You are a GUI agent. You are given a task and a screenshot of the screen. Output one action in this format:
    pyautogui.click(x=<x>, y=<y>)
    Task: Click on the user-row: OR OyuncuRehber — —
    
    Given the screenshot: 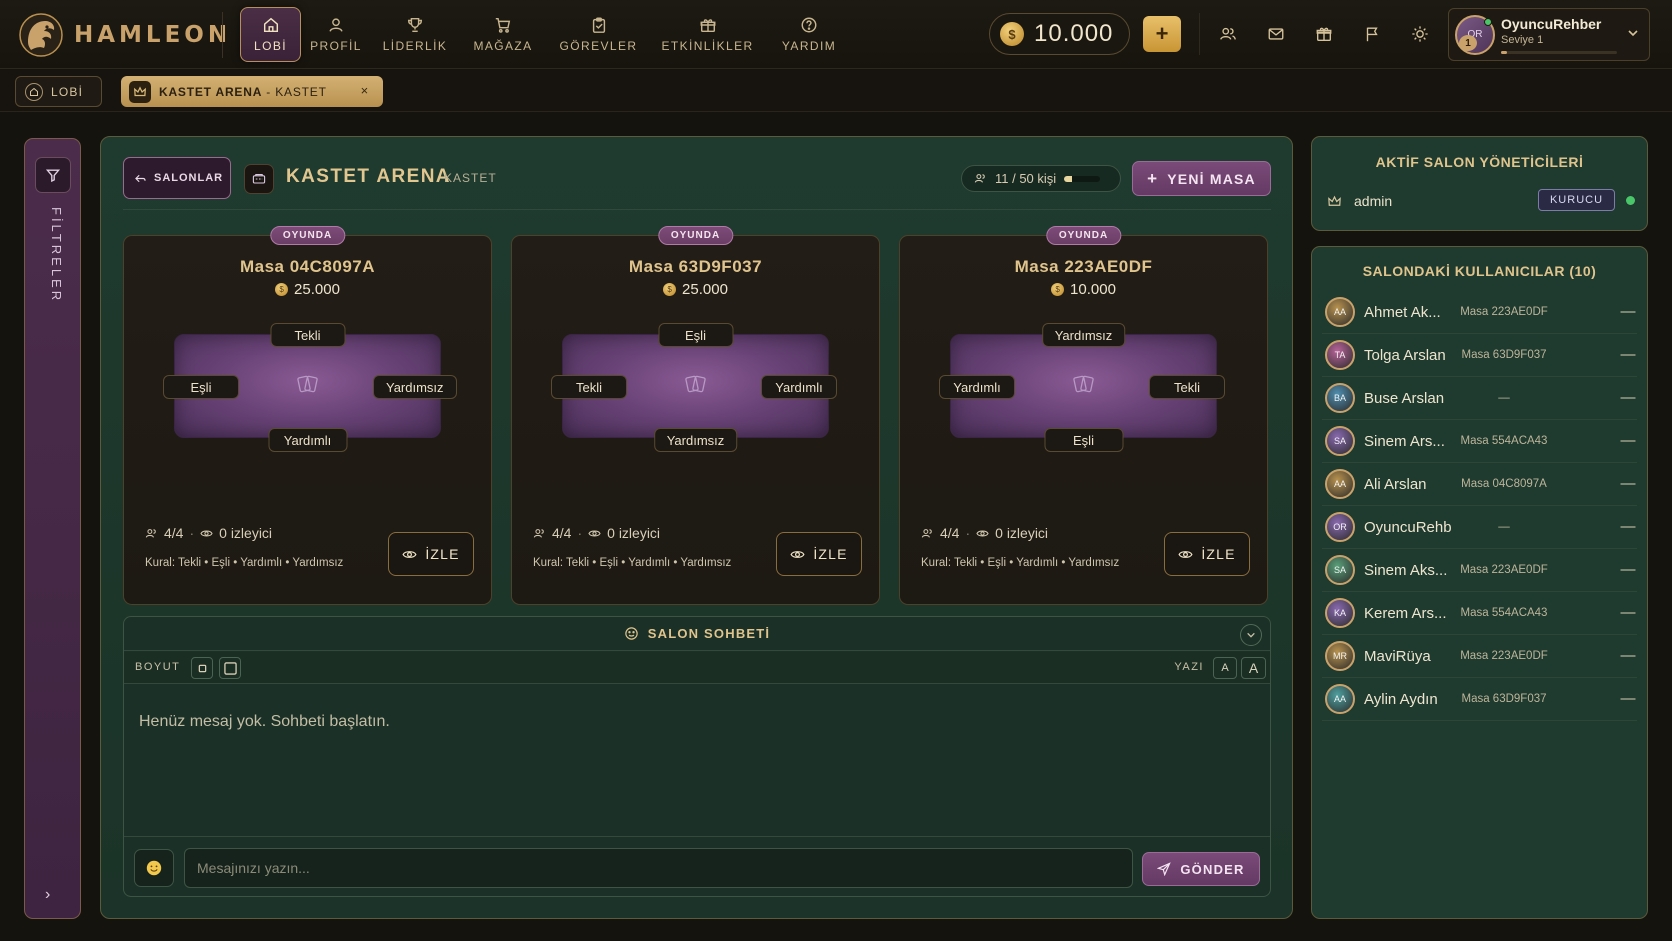 What is the action you would take?
    pyautogui.click(x=1479, y=527)
    